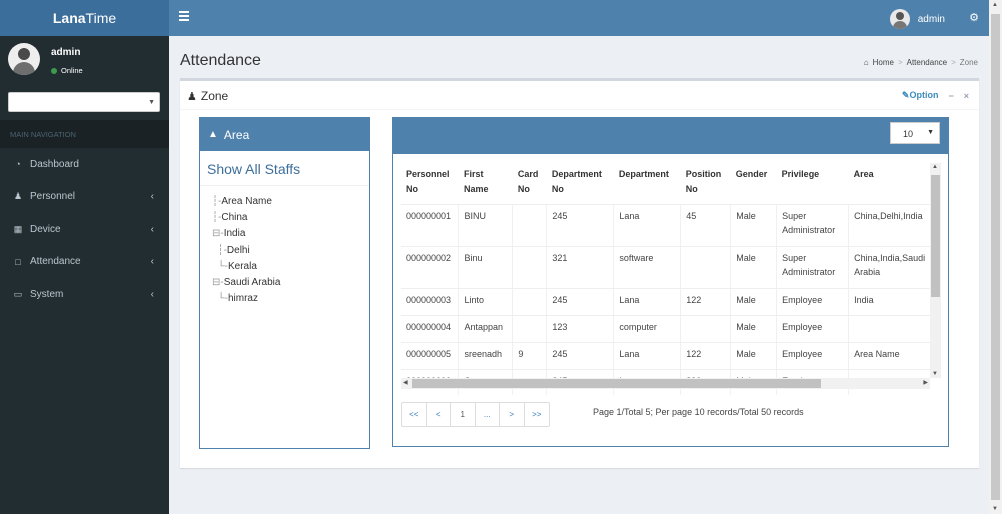  I want to click on breadcrumb-home: Home, so click(883, 62).